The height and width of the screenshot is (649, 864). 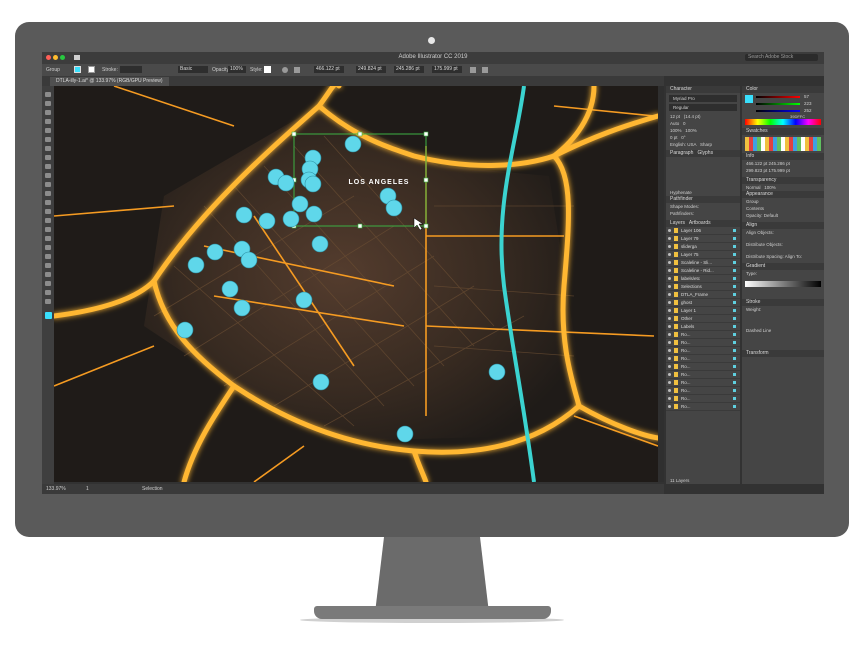 I want to click on red-value: 57, so click(x=806, y=96).